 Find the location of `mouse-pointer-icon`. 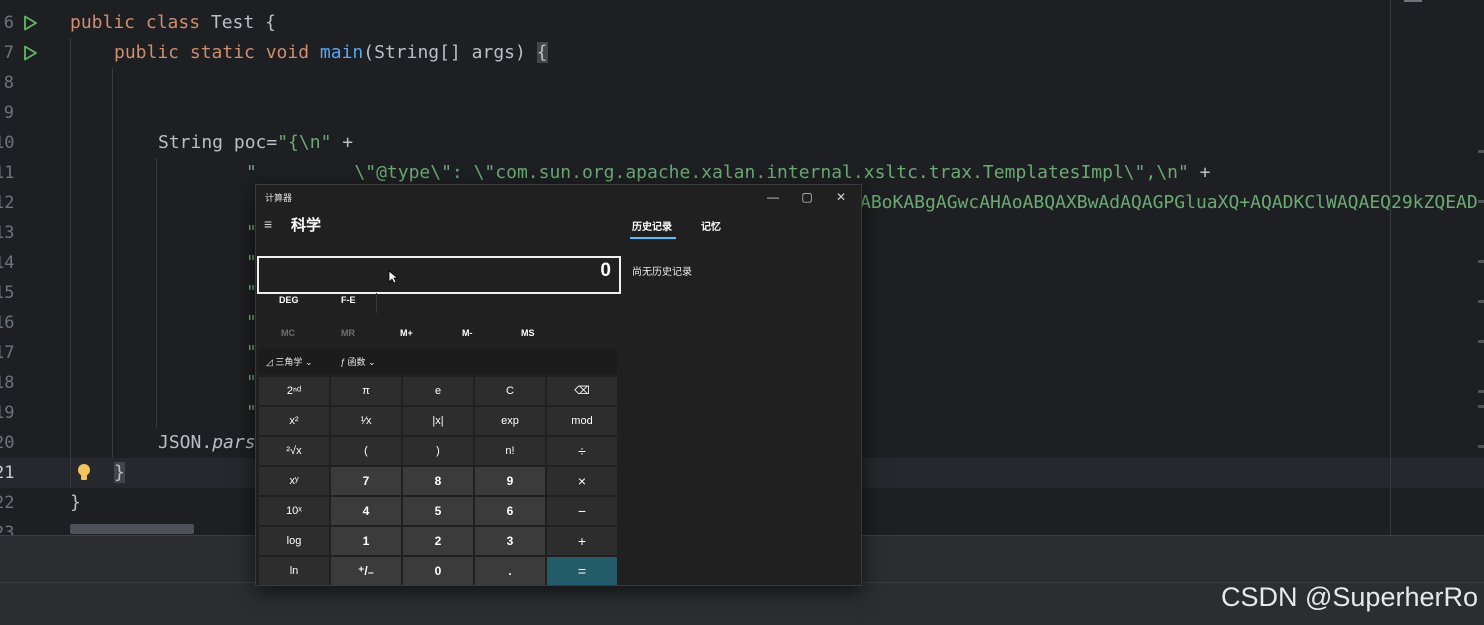

mouse-pointer-icon is located at coordinates (393, 277).